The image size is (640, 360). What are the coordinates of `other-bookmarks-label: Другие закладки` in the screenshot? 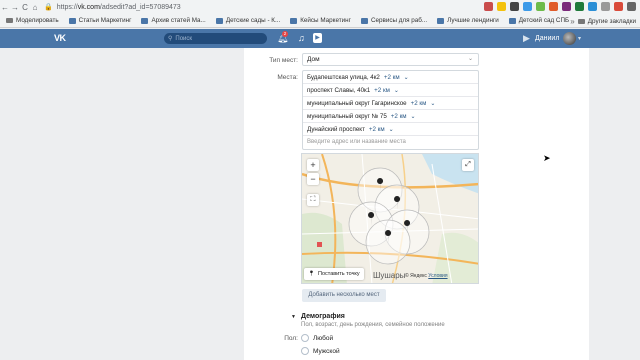 It's located at (611, 21).